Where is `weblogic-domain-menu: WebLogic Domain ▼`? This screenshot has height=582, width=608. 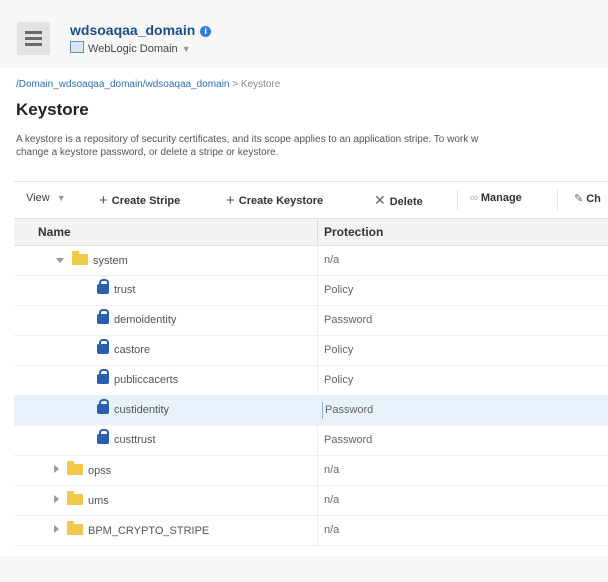
weblogic-domain-menu: WebLogic Domain ▼ is located at coordinates (130, 48).